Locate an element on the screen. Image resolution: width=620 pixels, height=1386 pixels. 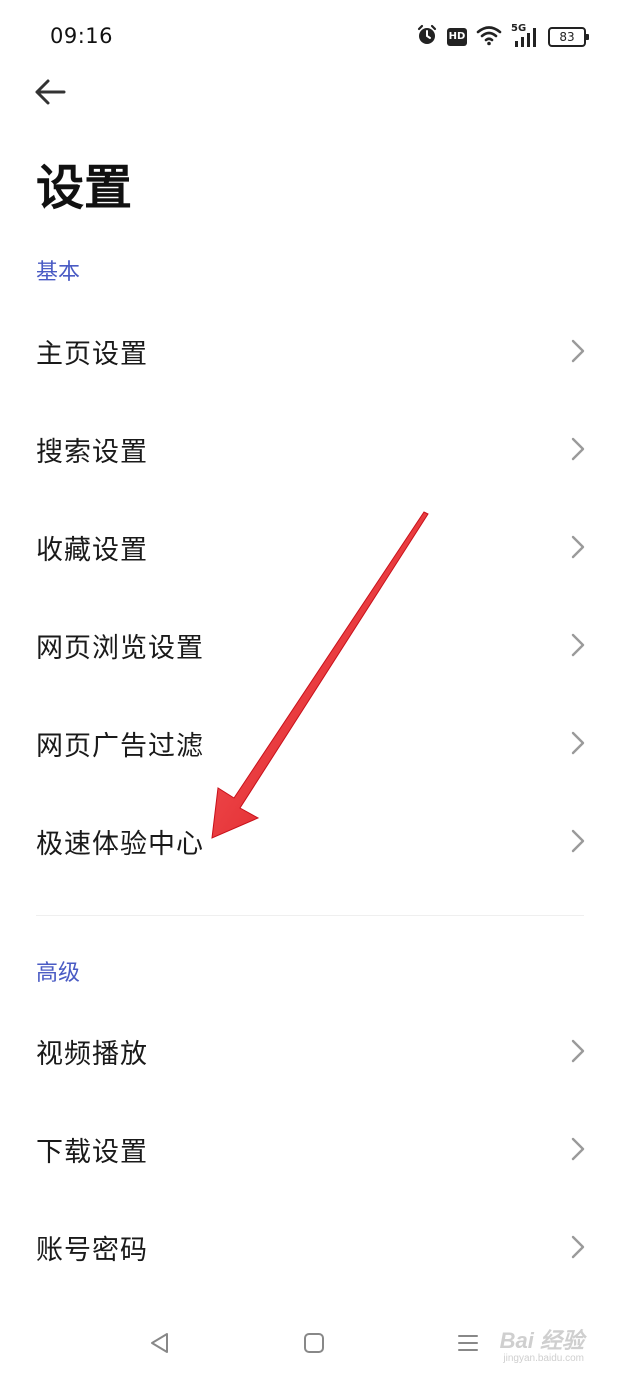
watermark-sub: jingyan.baidu.com is located at coordinates (543, 1358).